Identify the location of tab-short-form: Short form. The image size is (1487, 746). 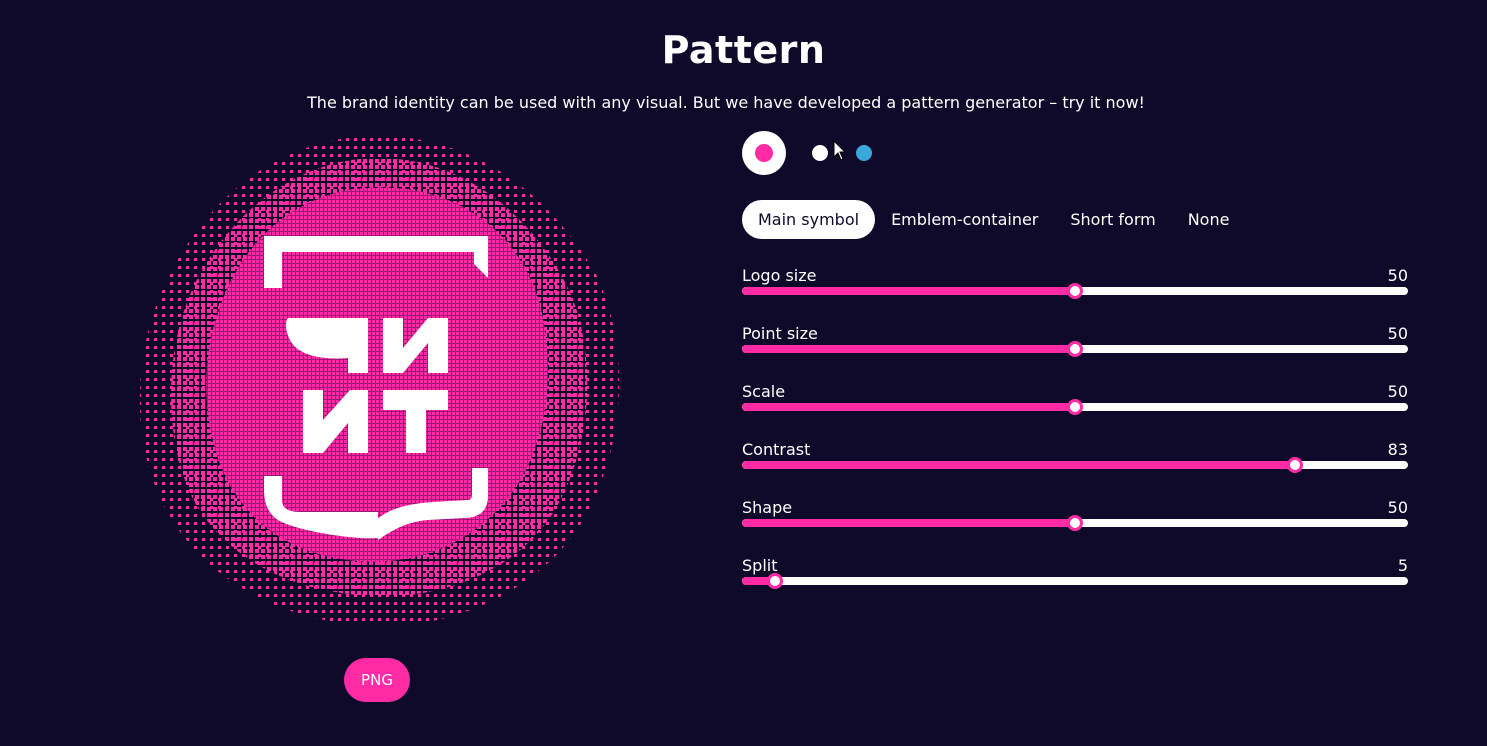
(1112, 219).